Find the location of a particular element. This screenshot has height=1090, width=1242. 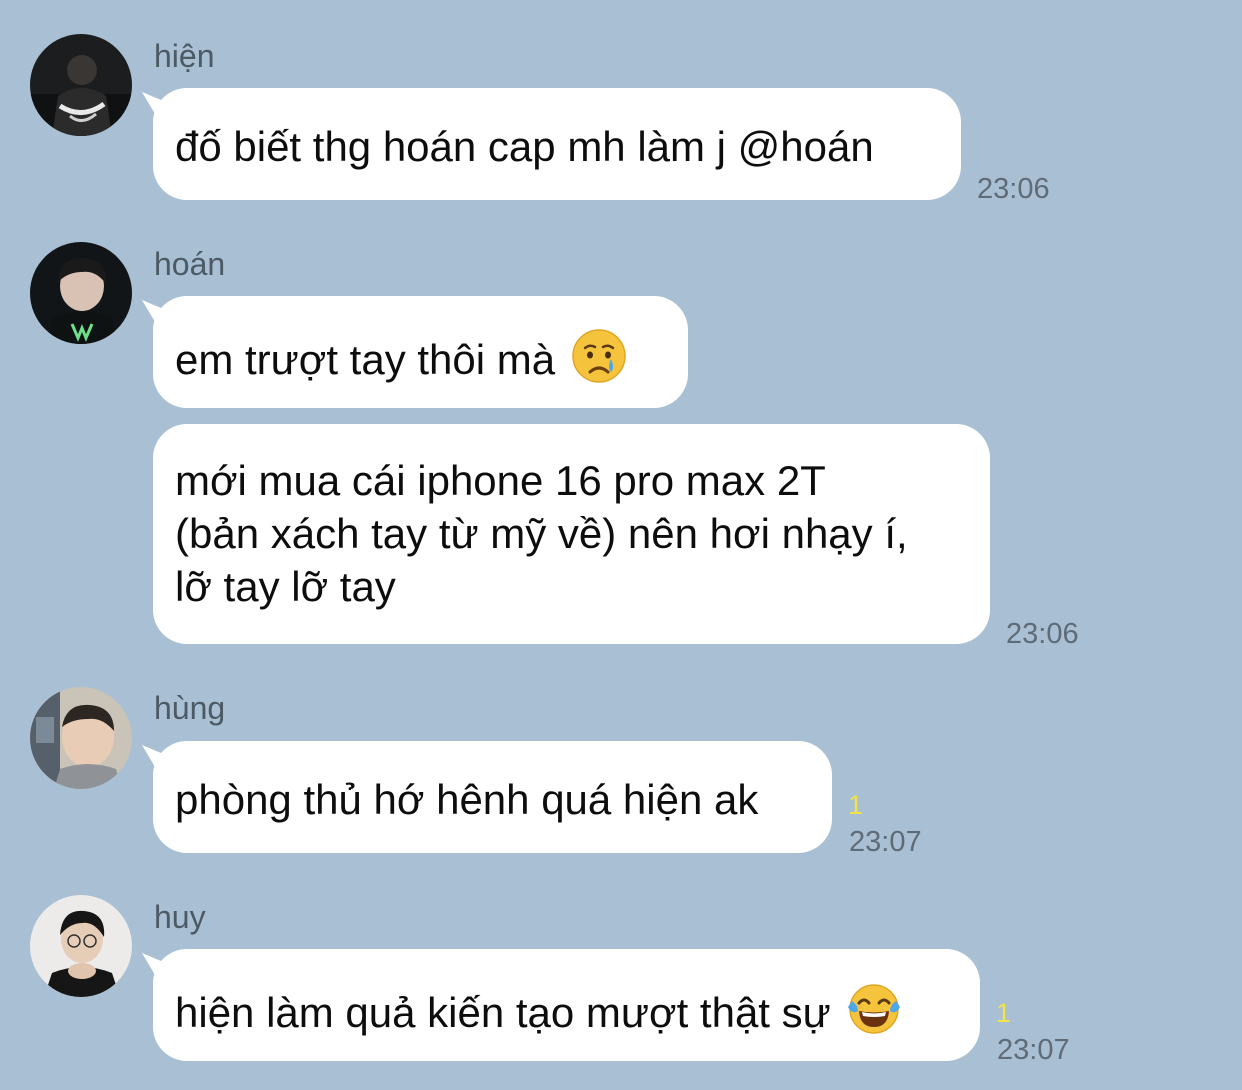

message-text-line: lỡ tay lỡ tay is located at coordinates (285, 586).